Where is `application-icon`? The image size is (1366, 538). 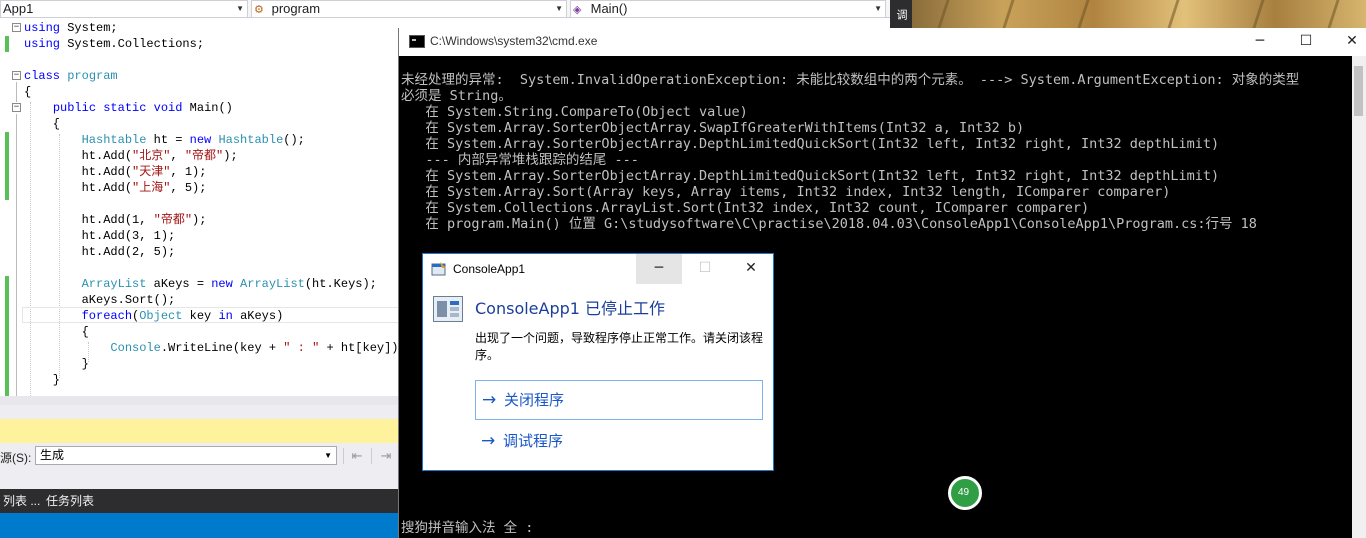
application-icon is located at coordinates (448, 309).